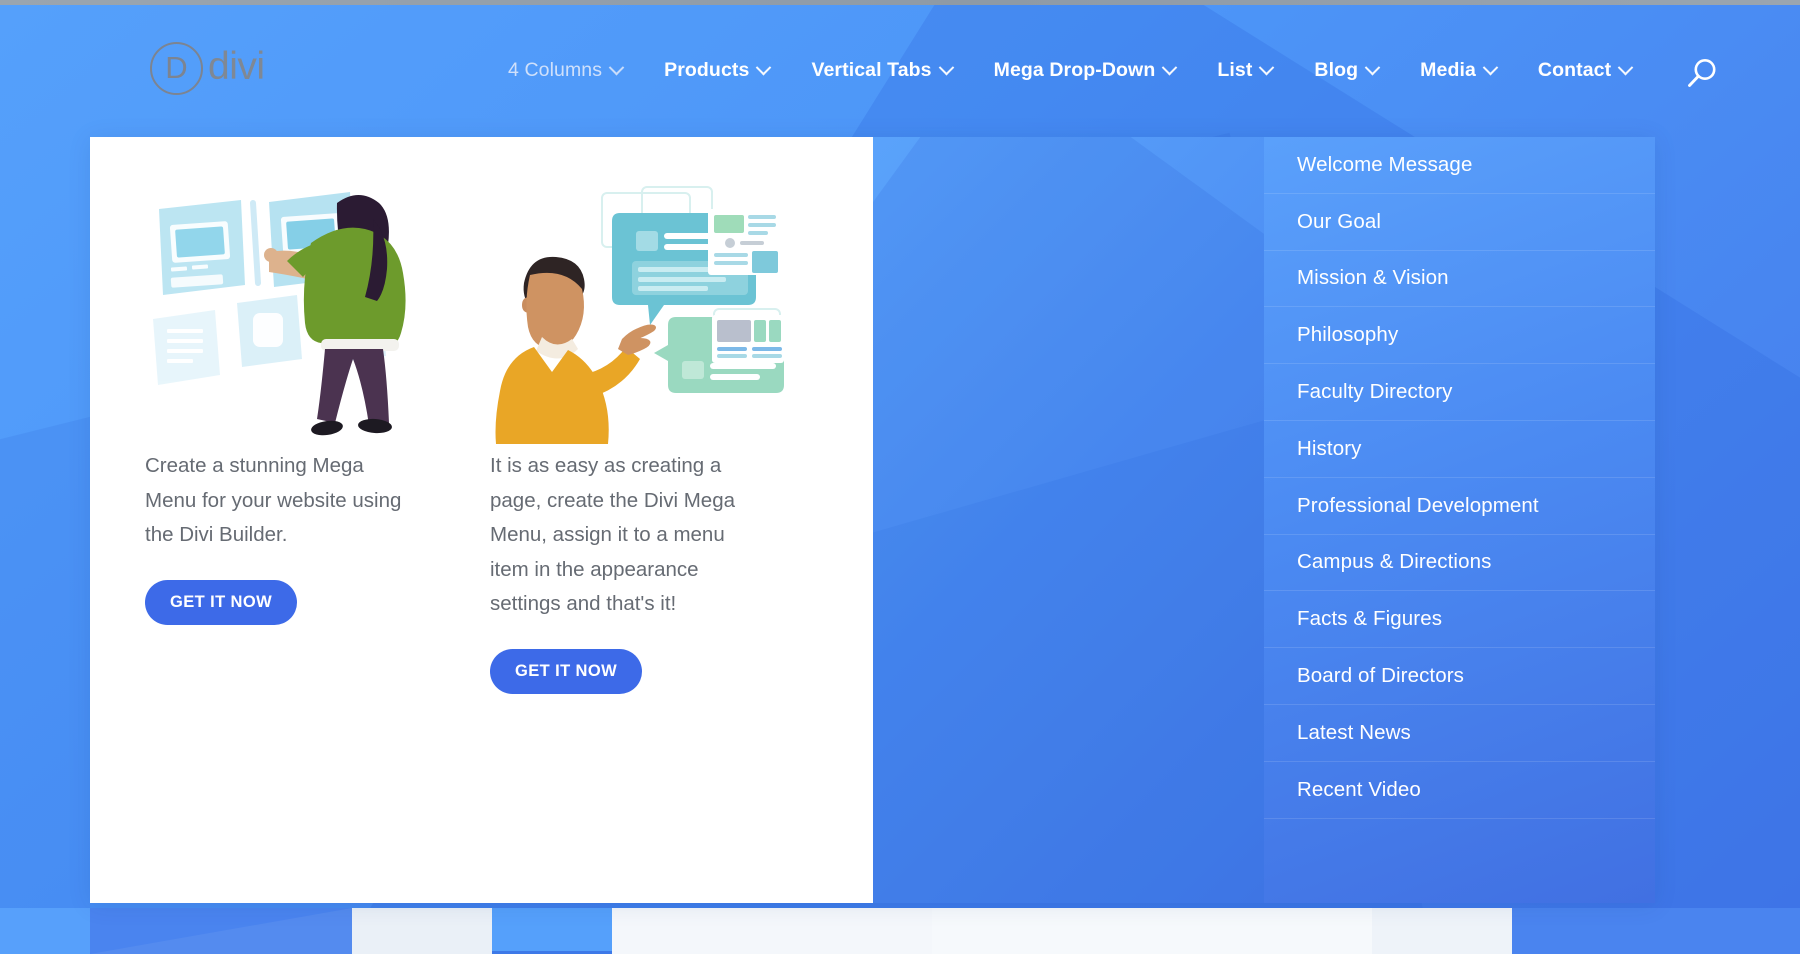 The height and width of the screenshot is (954, 1800). I want to click on sidebar-item-board-of-directors: Board of Directors, so click(1459, 676).